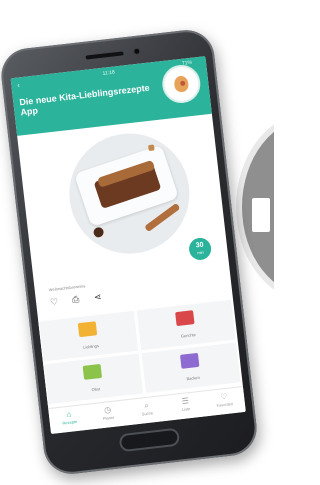 This screenshot has width=320, height=485. Describe the element at coordinates (18, 85) in the screenshot. I see `back-arrow-icon: ‹` at that location.